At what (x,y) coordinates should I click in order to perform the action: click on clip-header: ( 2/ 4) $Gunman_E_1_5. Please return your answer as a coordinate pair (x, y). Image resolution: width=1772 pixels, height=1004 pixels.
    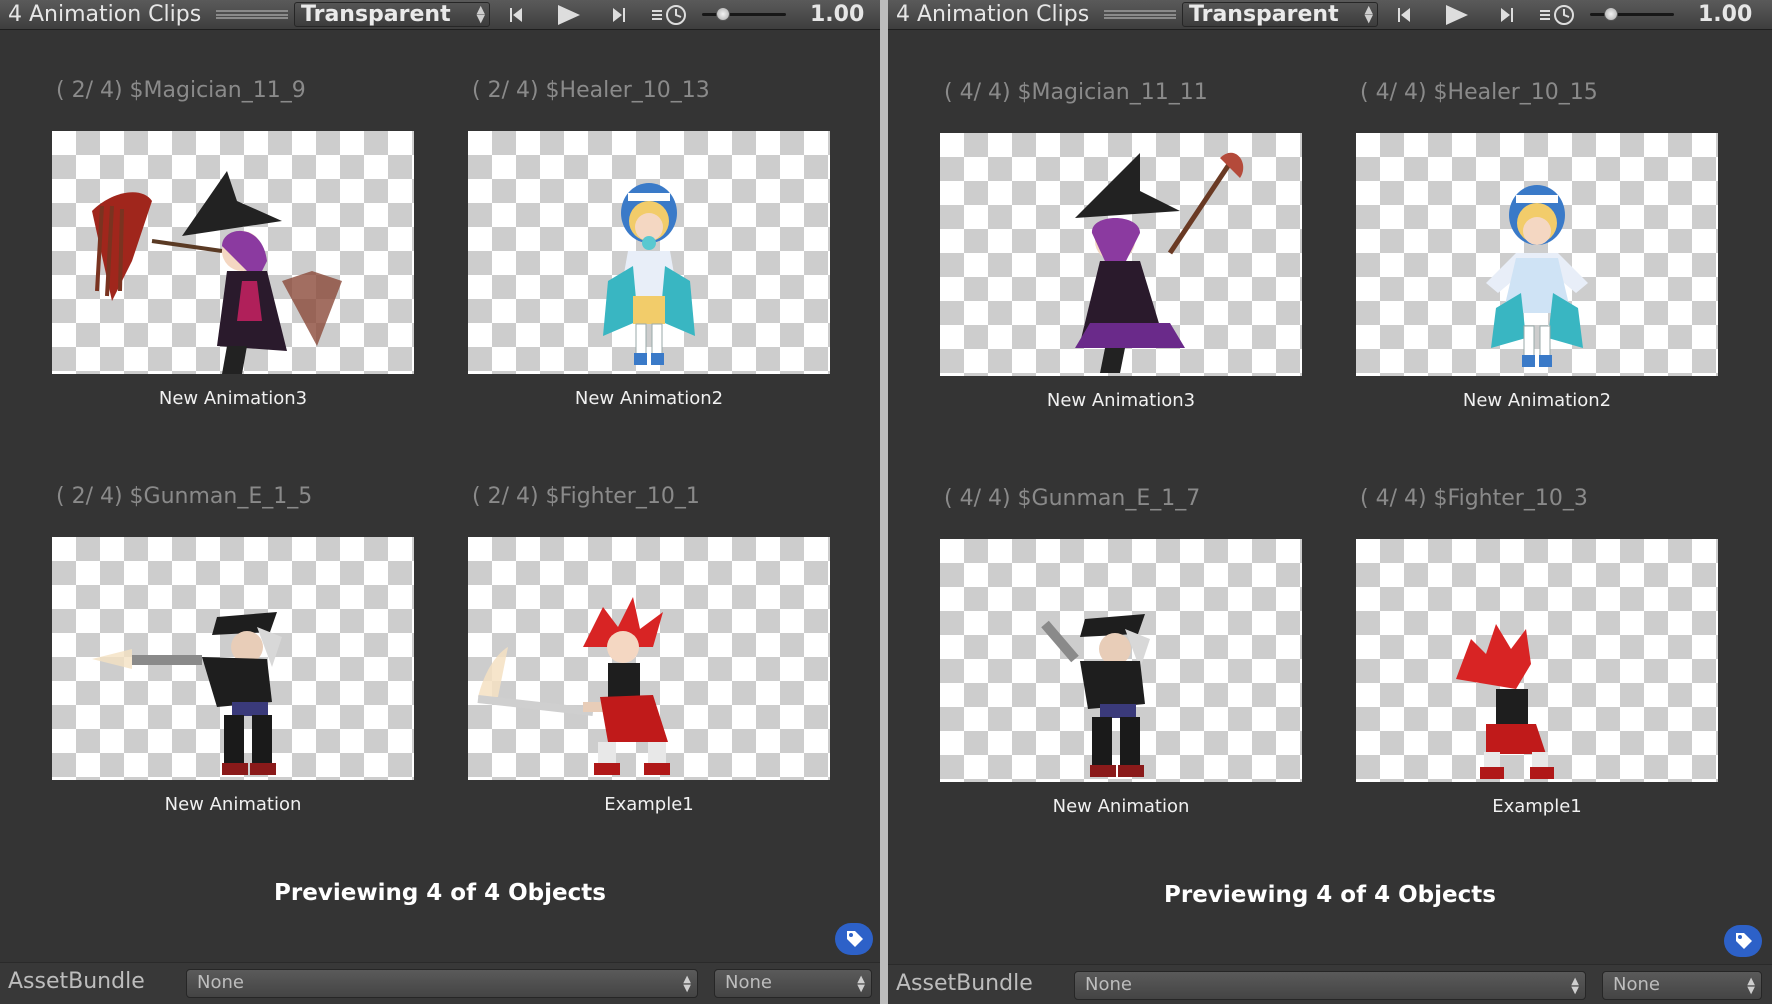
    Looking at the image, I should click on (184, 496).